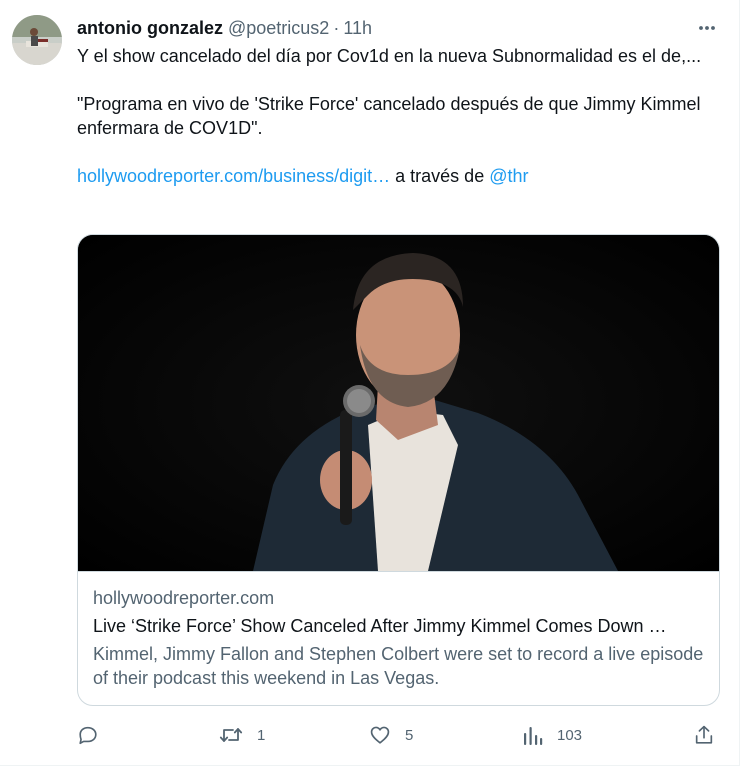 This screenshot has width=742, height=768. What do you see at coordinates (508, 176) in the screenshot?
I see `mention-link: @thr` at bounding box center [508, 176].